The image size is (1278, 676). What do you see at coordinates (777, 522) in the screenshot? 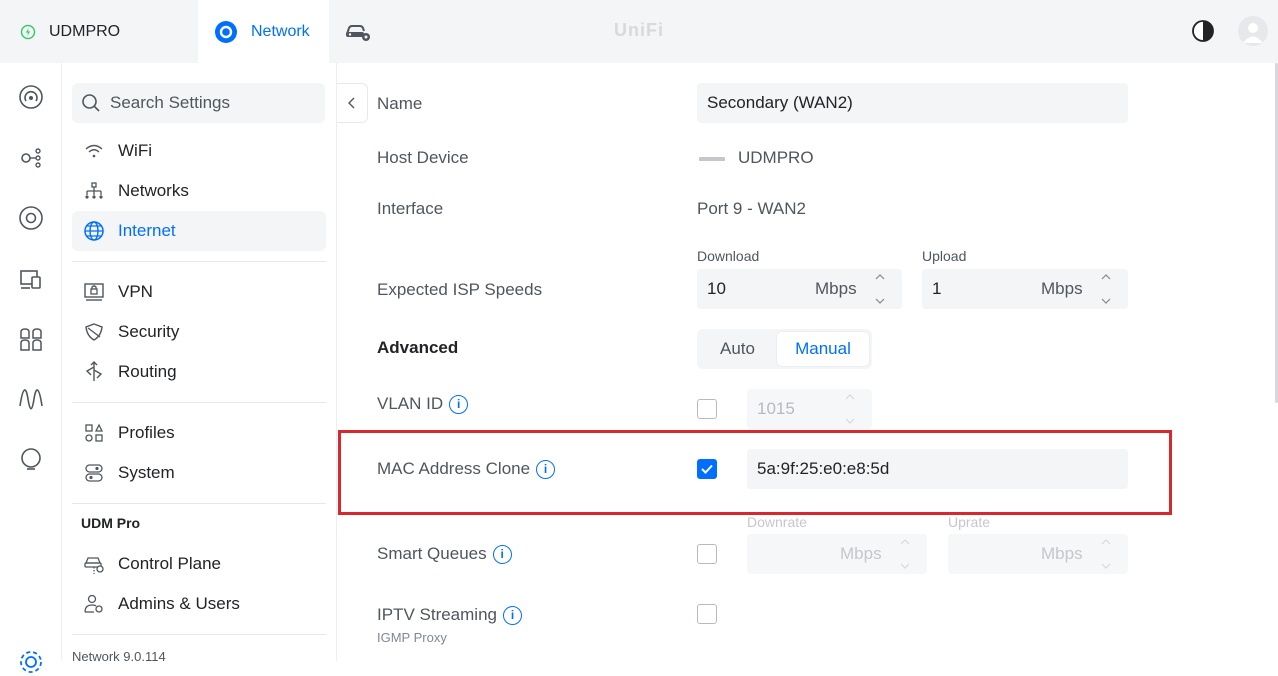
I see `downrate-label: Downrate` at bounding box center [777, 522].